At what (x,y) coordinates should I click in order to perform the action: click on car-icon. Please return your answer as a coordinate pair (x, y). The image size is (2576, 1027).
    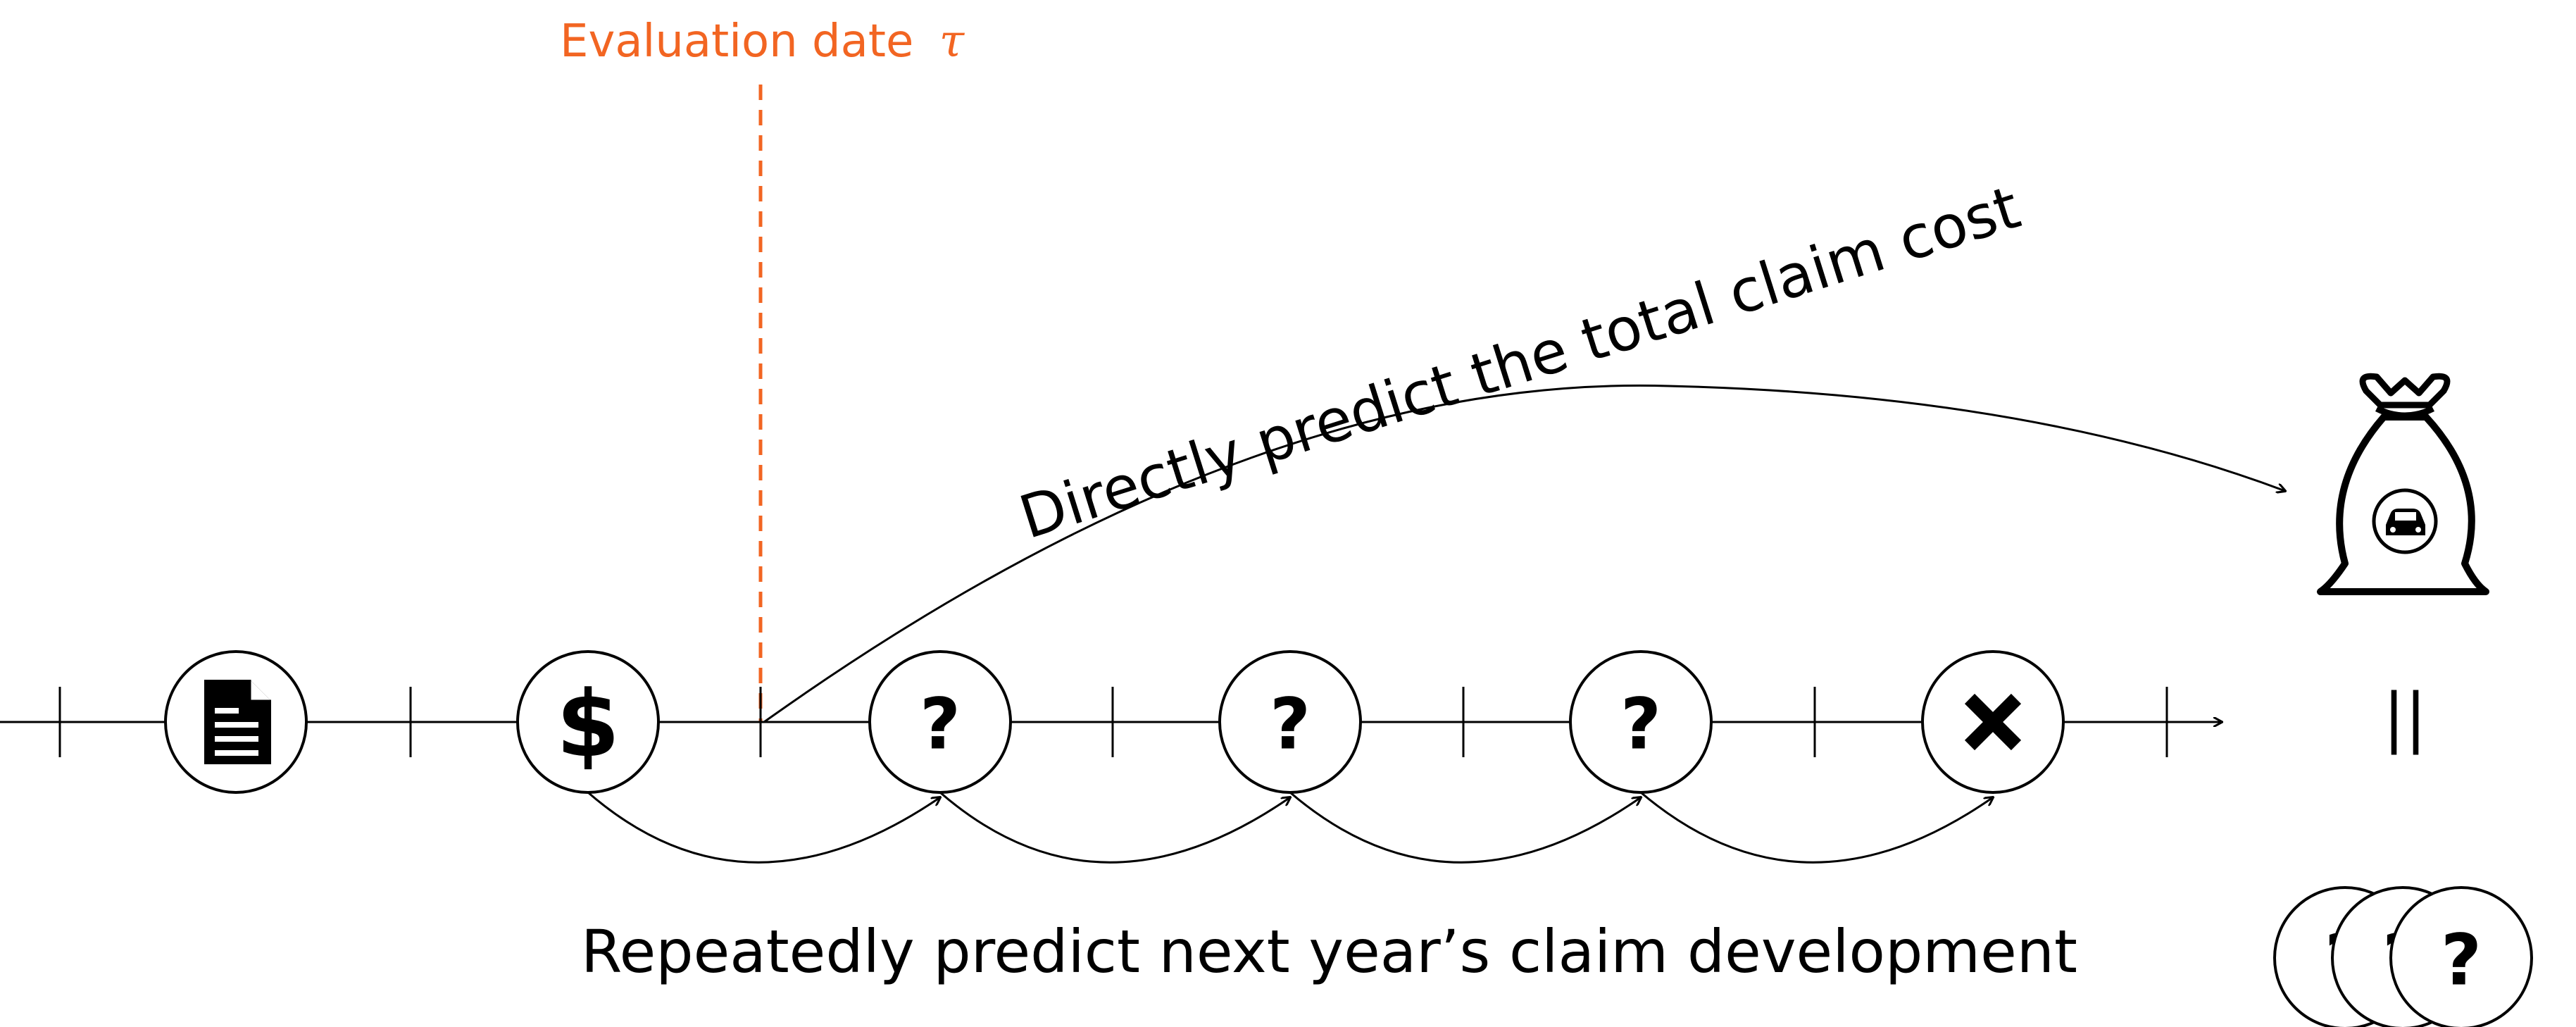
    Looking at the image, I should click on (2405, 521).